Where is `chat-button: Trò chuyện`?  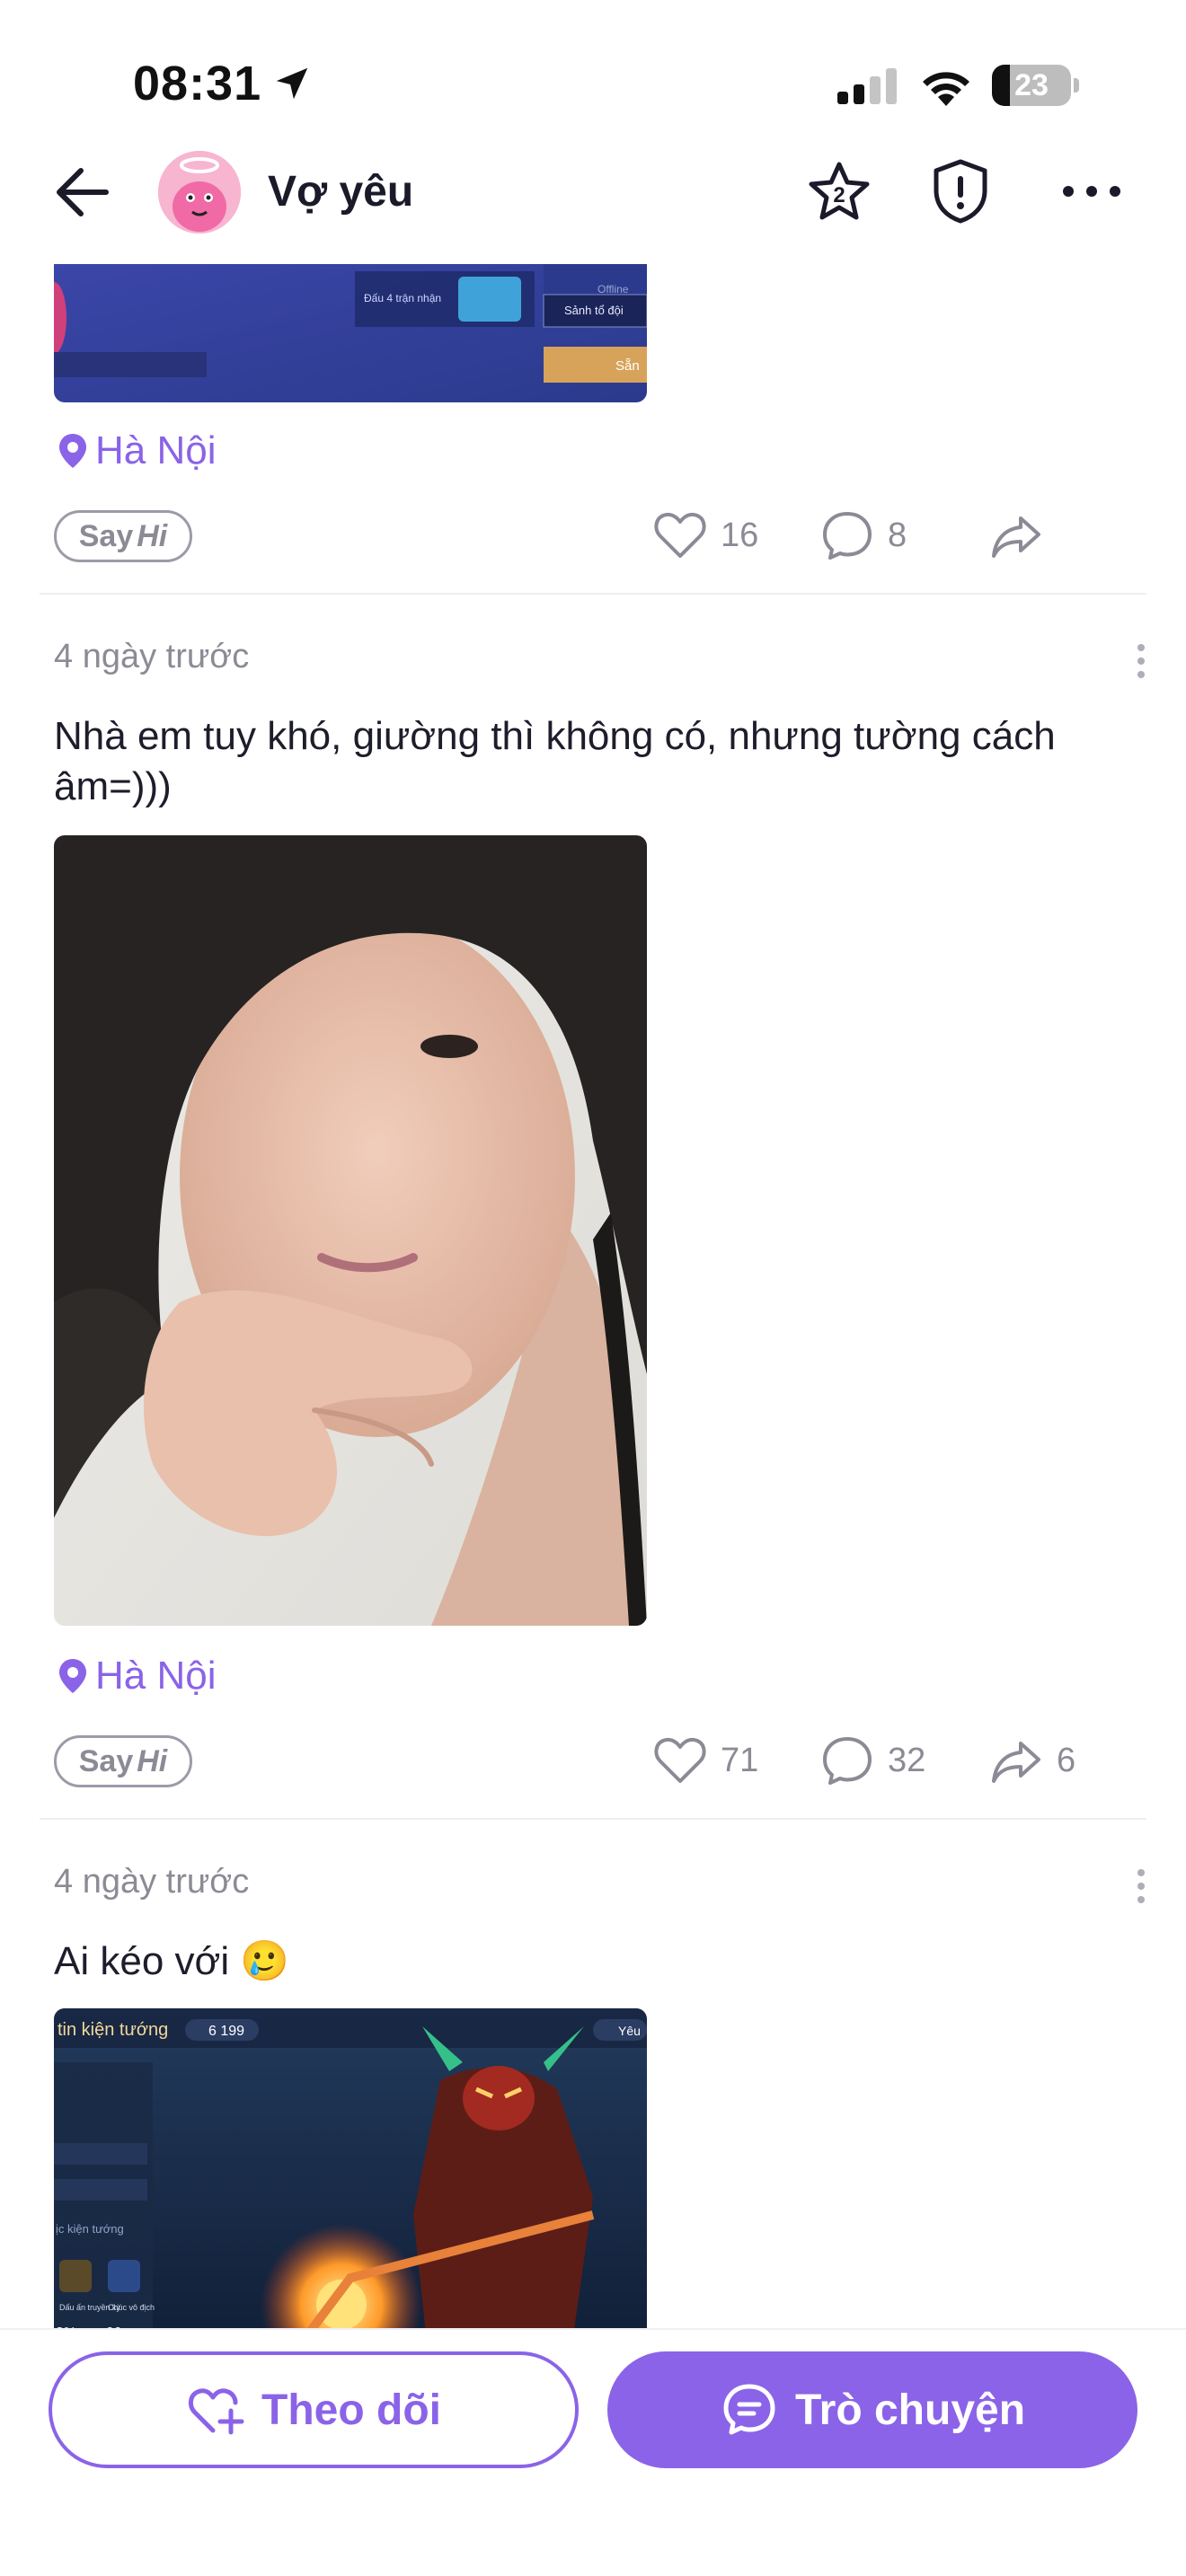
chat-button: Trò chuyện is located at coordinates (872, 2409).